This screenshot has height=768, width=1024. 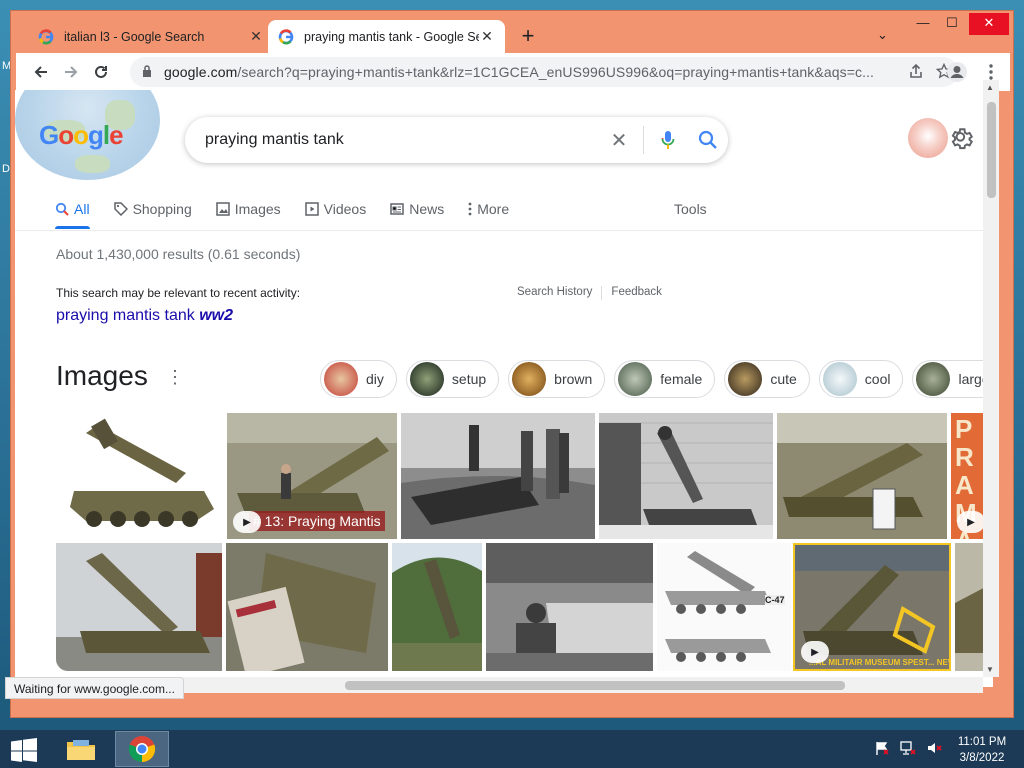 I want to click on chrome-taskbar-icon, so click(x=142, y=749).